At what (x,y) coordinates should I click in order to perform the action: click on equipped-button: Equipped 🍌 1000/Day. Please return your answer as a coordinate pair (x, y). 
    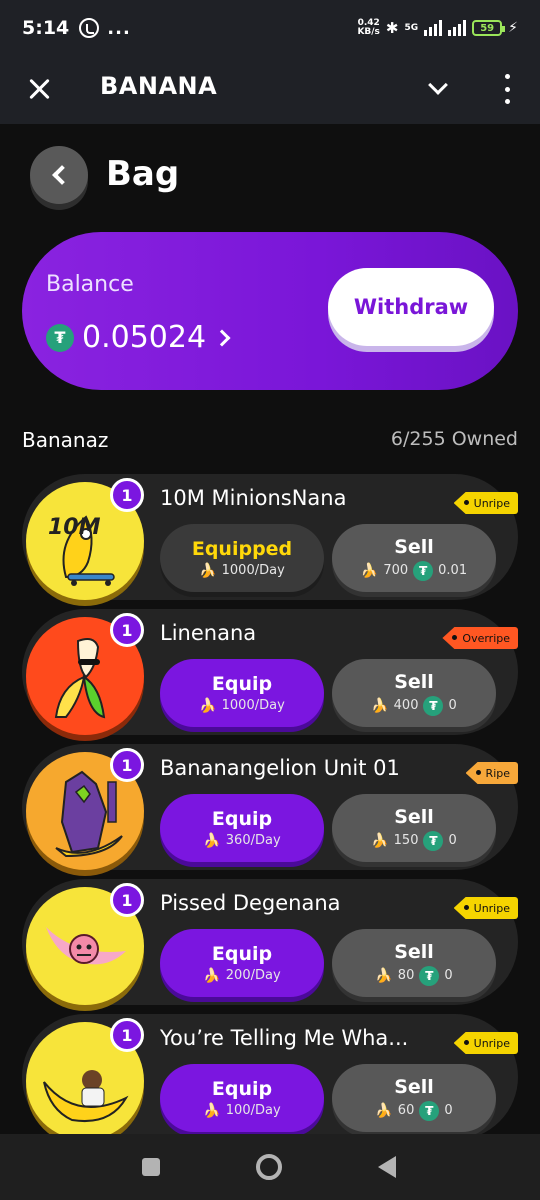
    Looking at the image, I should click on (242, 558).